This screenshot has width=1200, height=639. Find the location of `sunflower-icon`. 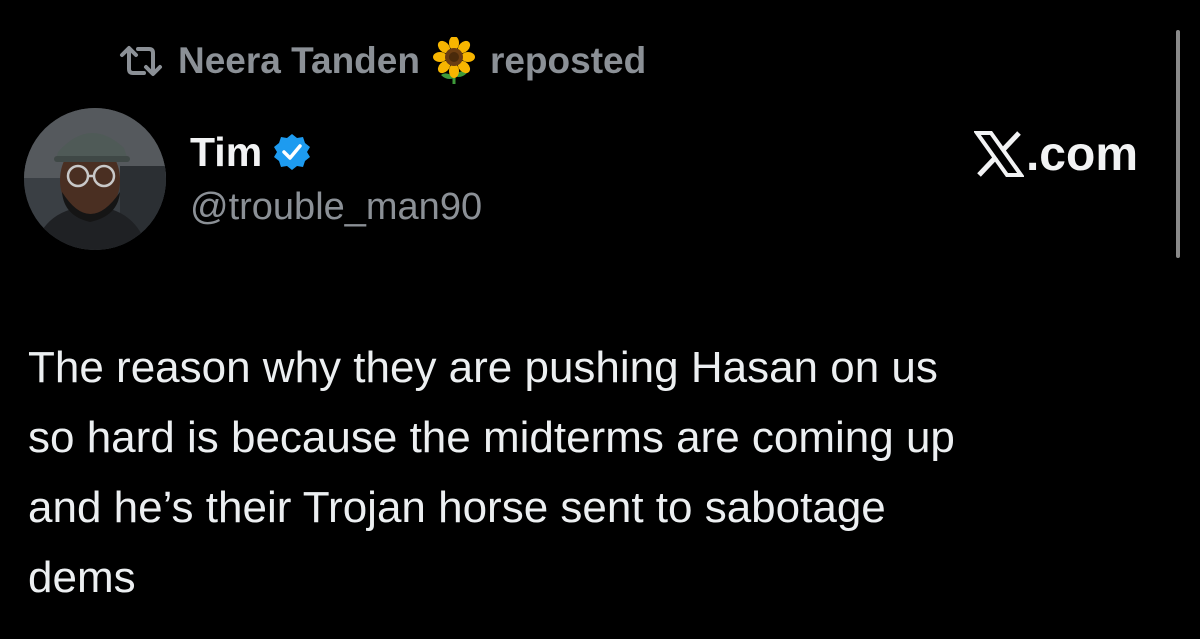

sunflower-icon is located at coordinates (454, 61).